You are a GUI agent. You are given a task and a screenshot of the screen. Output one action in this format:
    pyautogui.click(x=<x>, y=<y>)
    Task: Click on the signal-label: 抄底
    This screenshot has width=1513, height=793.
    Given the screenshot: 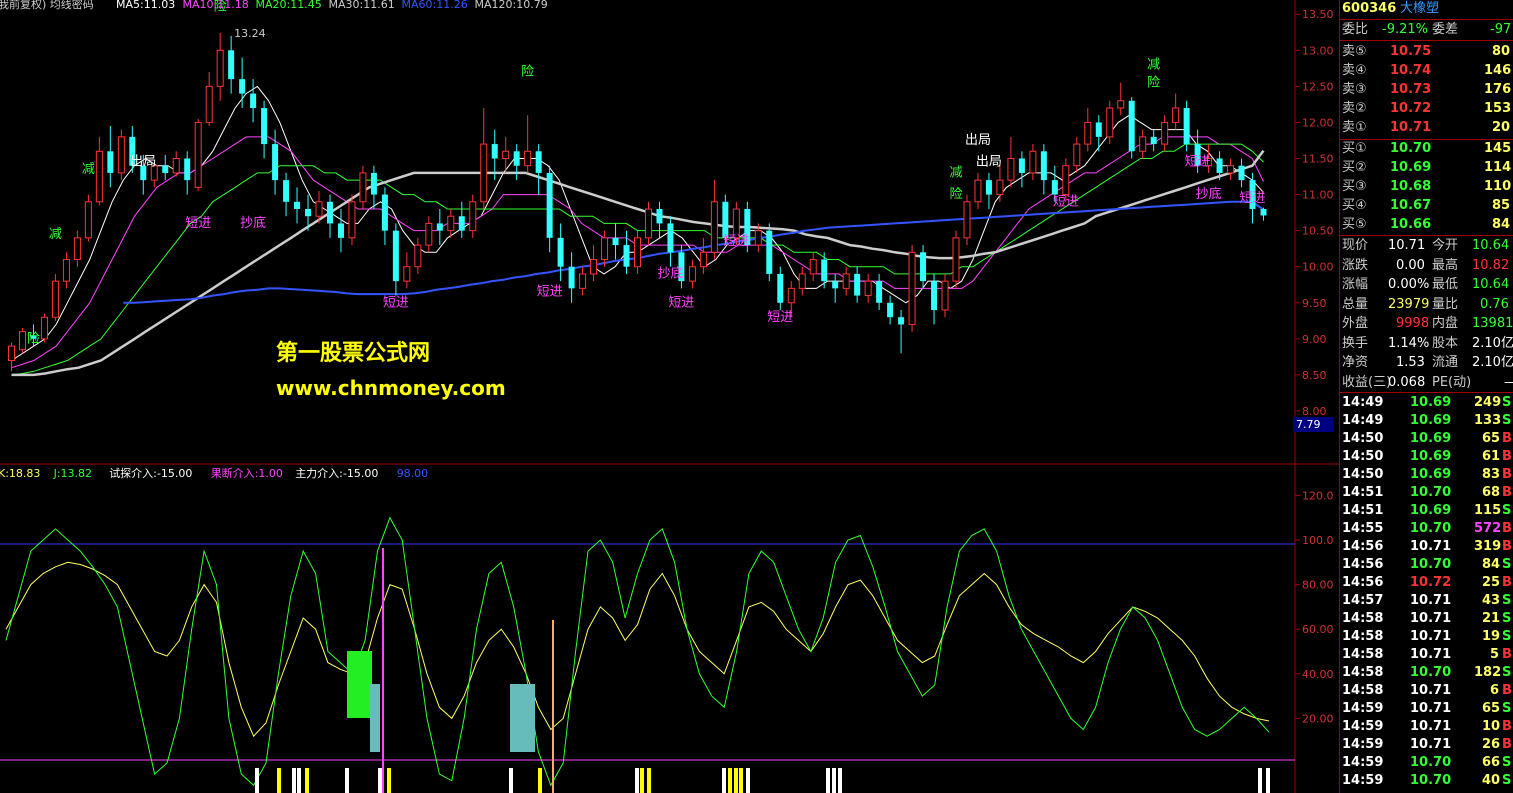 What is the action you would take?
    pyautogui.click(x=670, y=274)
    